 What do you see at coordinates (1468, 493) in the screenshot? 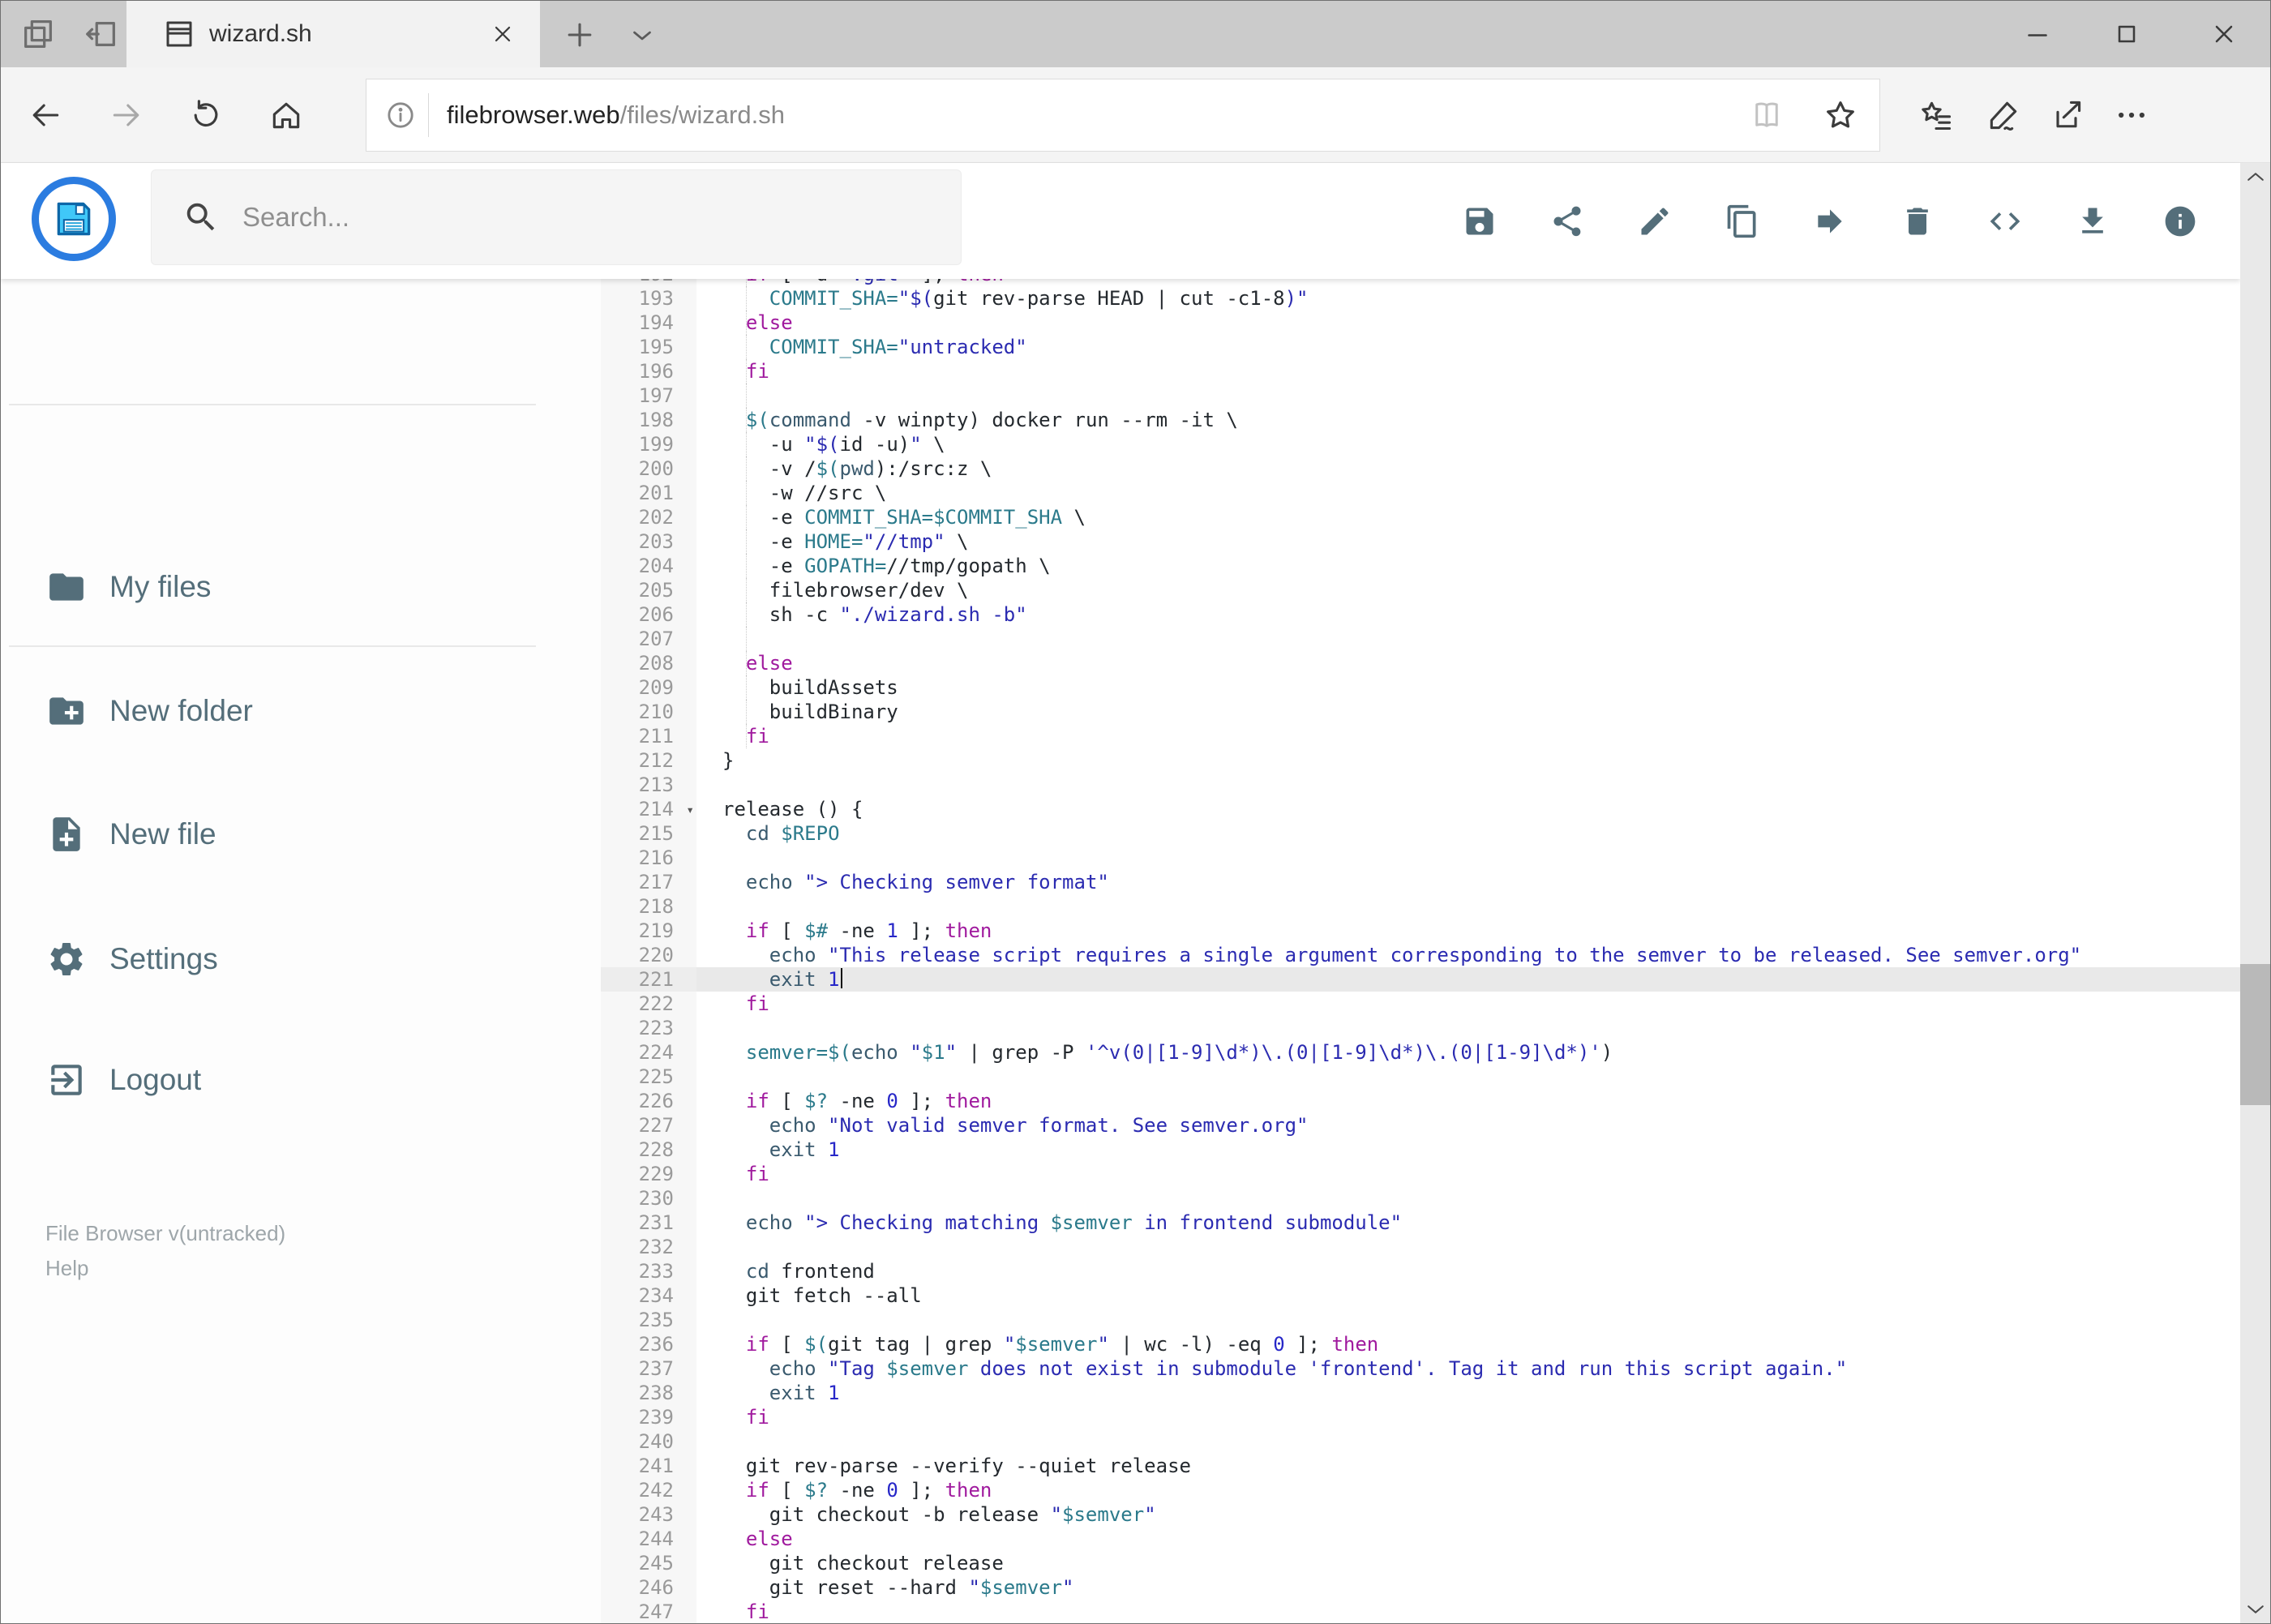
I see `code-line-text: -w //src \` at bounding box center [1468, 493].